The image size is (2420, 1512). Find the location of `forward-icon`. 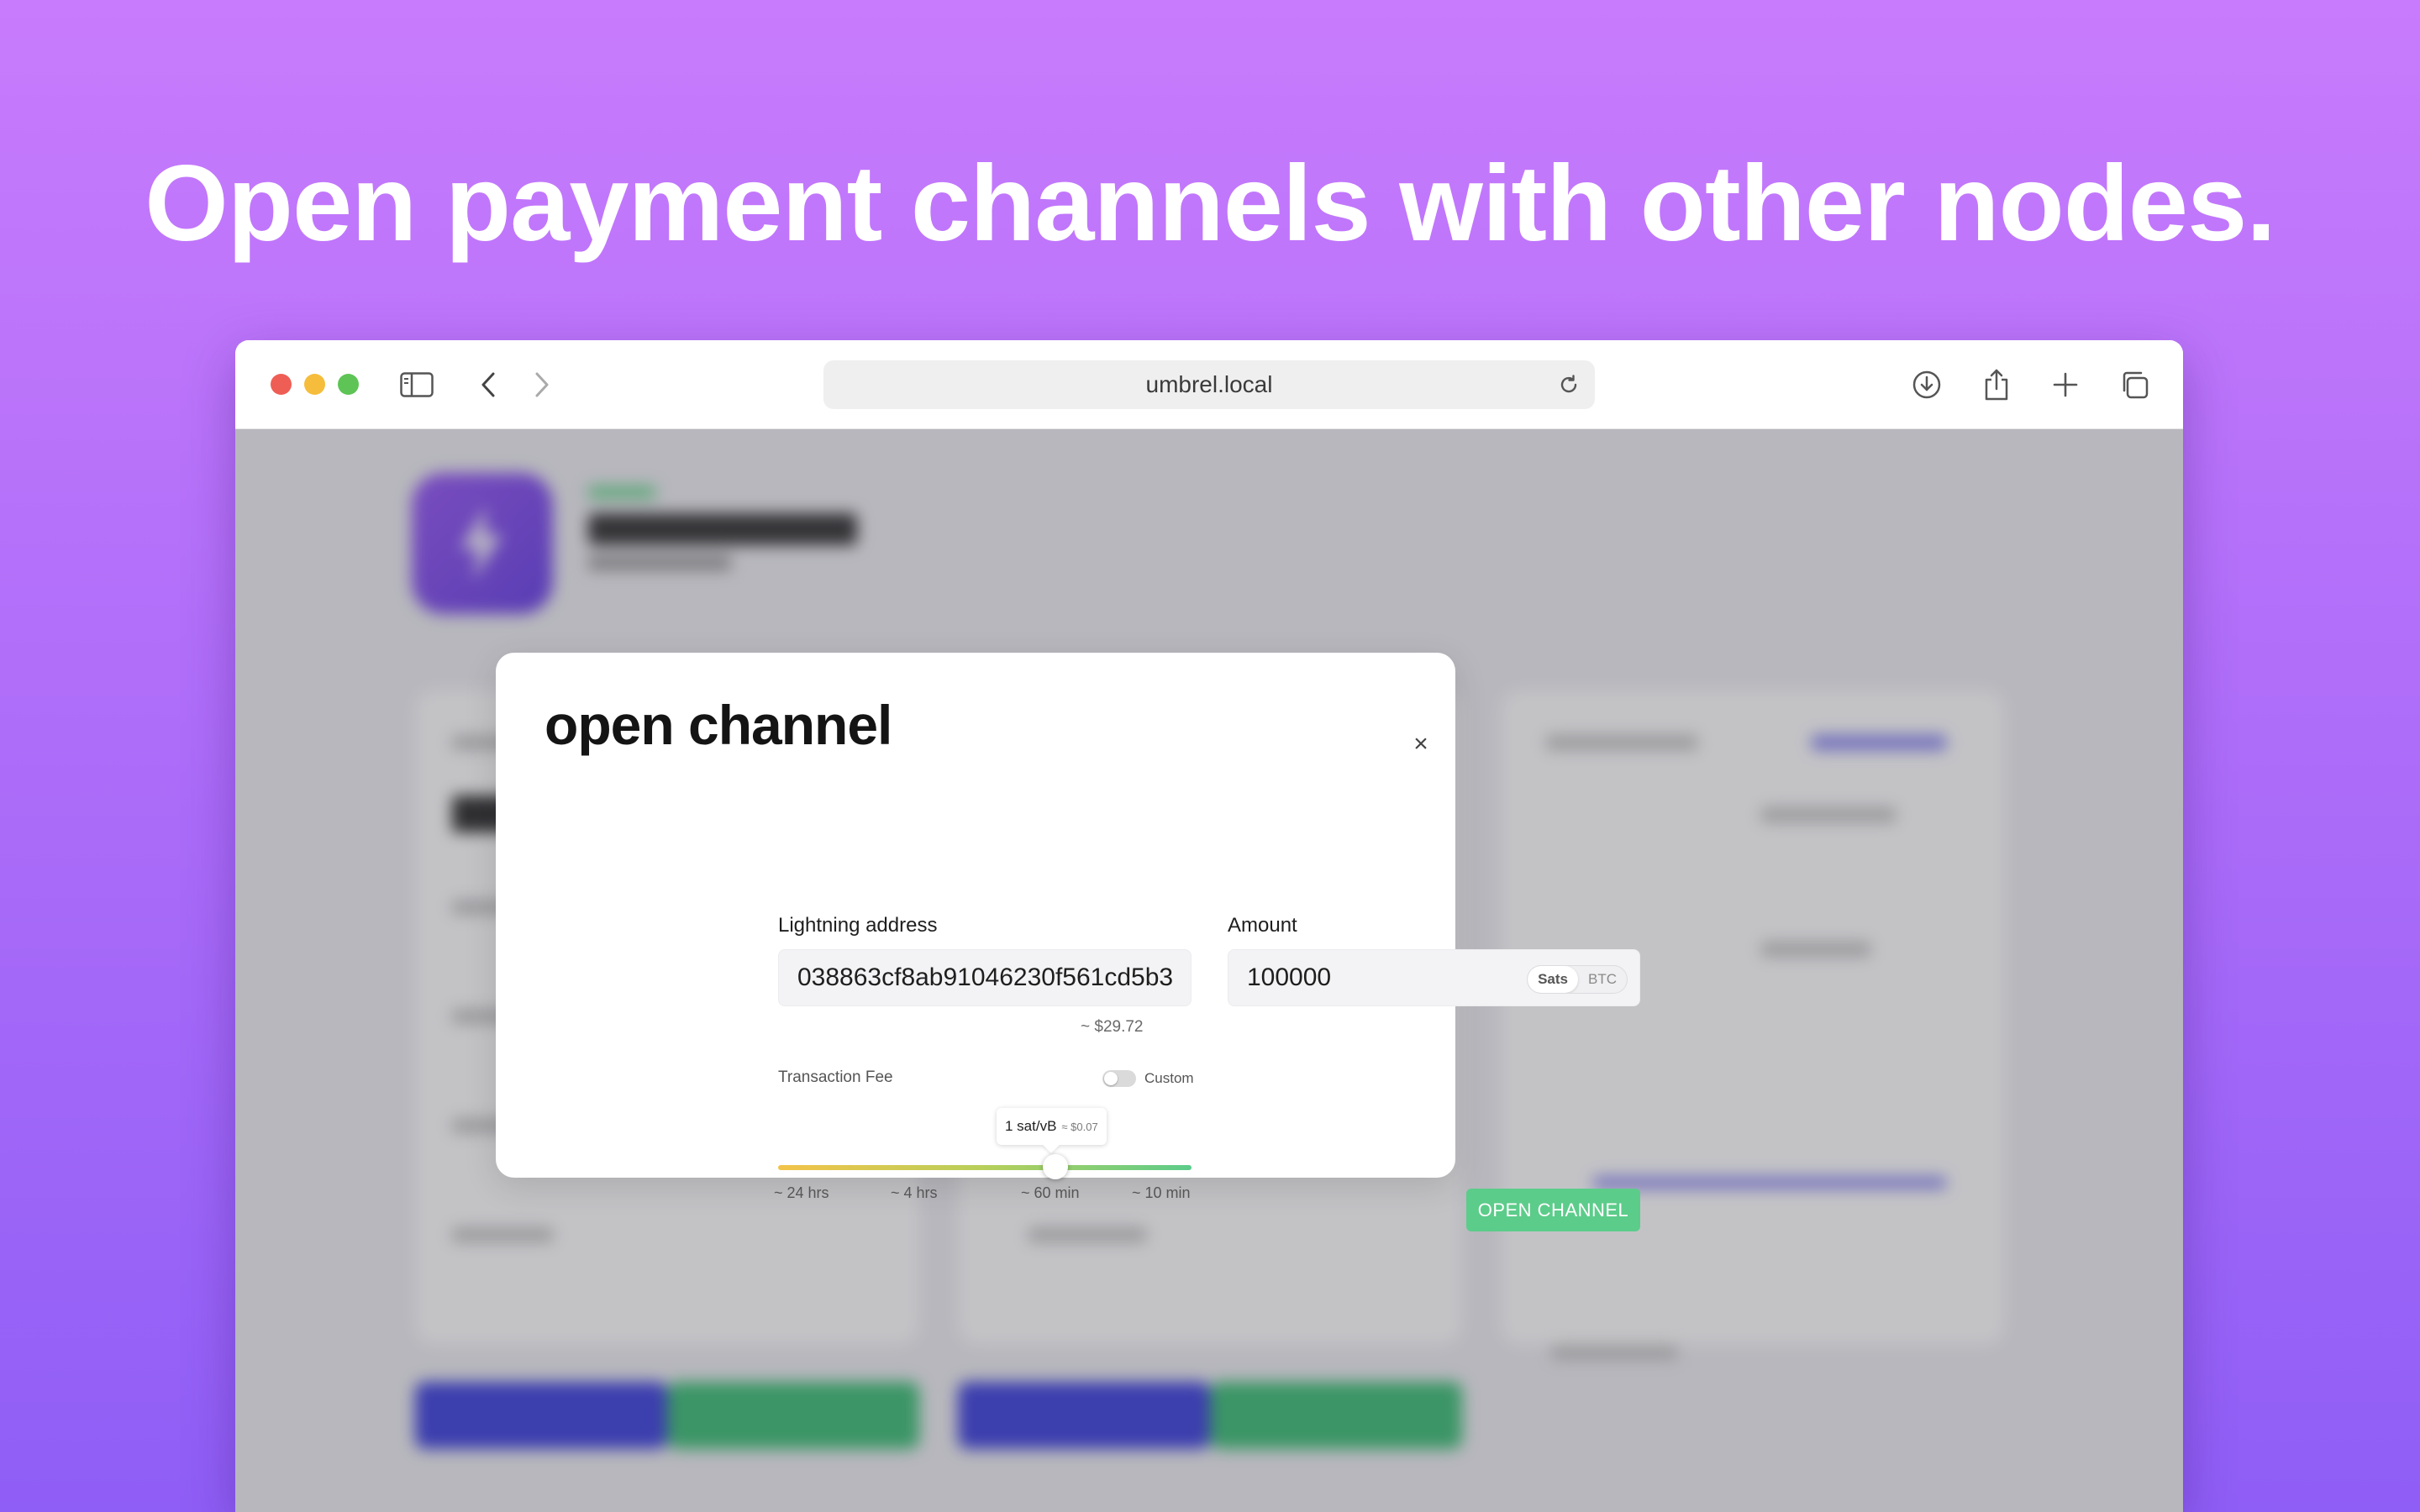

forward-icon is located at coordinates (542, 384).